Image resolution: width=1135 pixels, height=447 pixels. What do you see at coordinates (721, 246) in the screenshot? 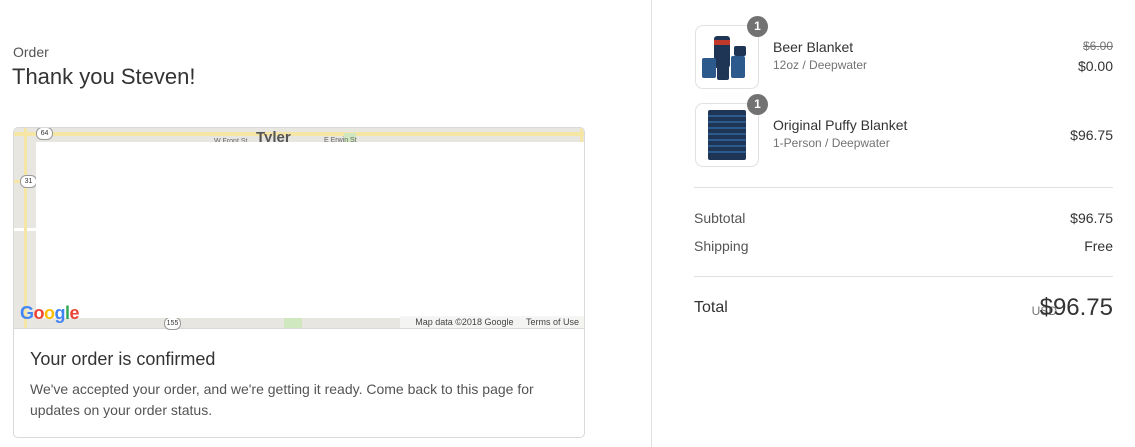
I see `shipping-label: Shipping` at bounding box center [721, 246].